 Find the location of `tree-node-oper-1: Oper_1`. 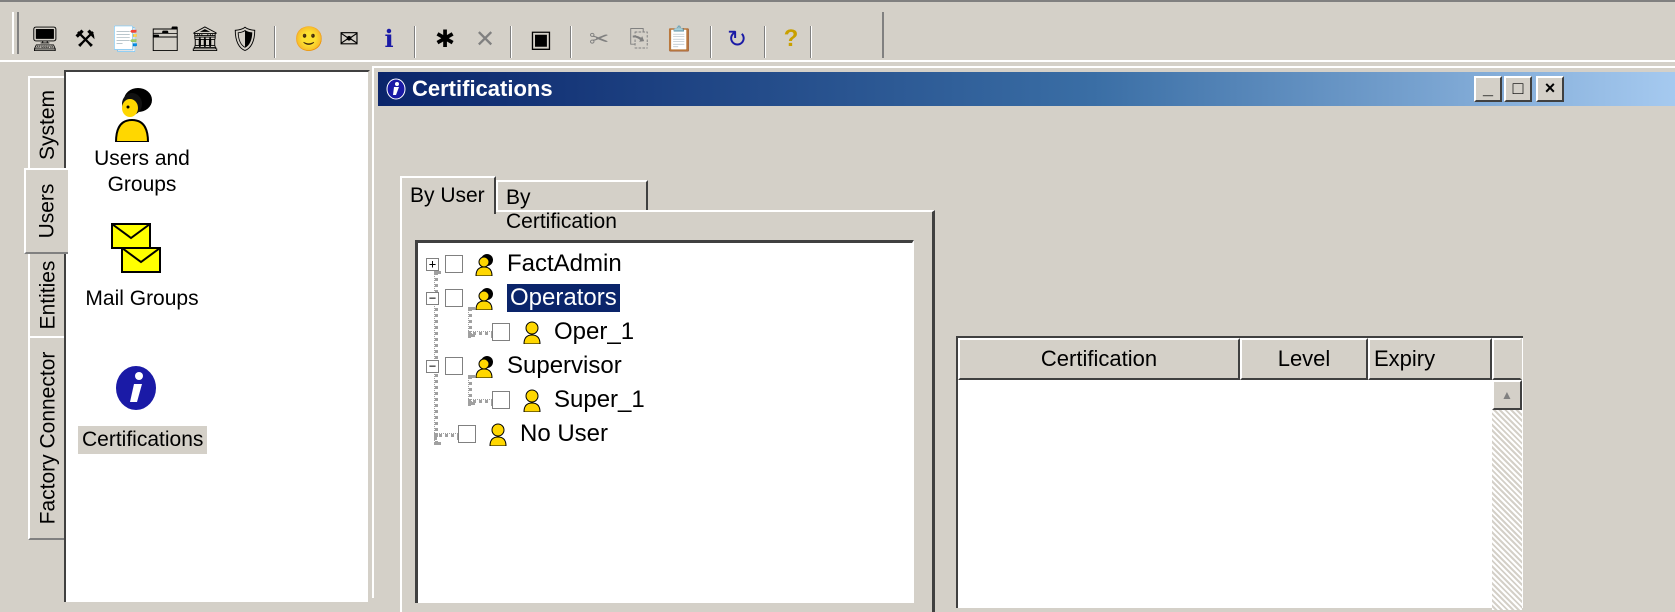

tree-node-oper-1: Oper_1 is located at coordinates (563, 332).